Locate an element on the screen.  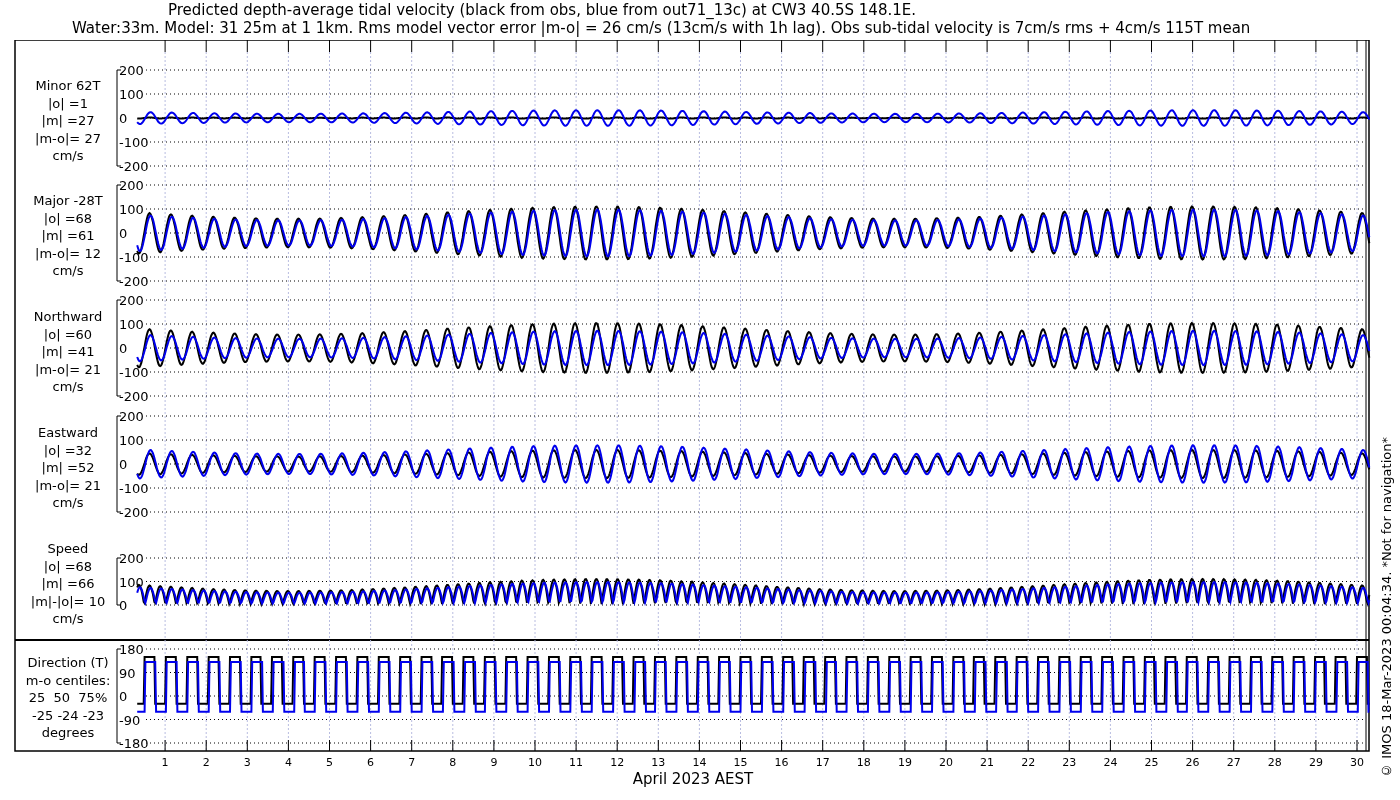
axis-tick-label: 7 is located at coordinates (412, 762).